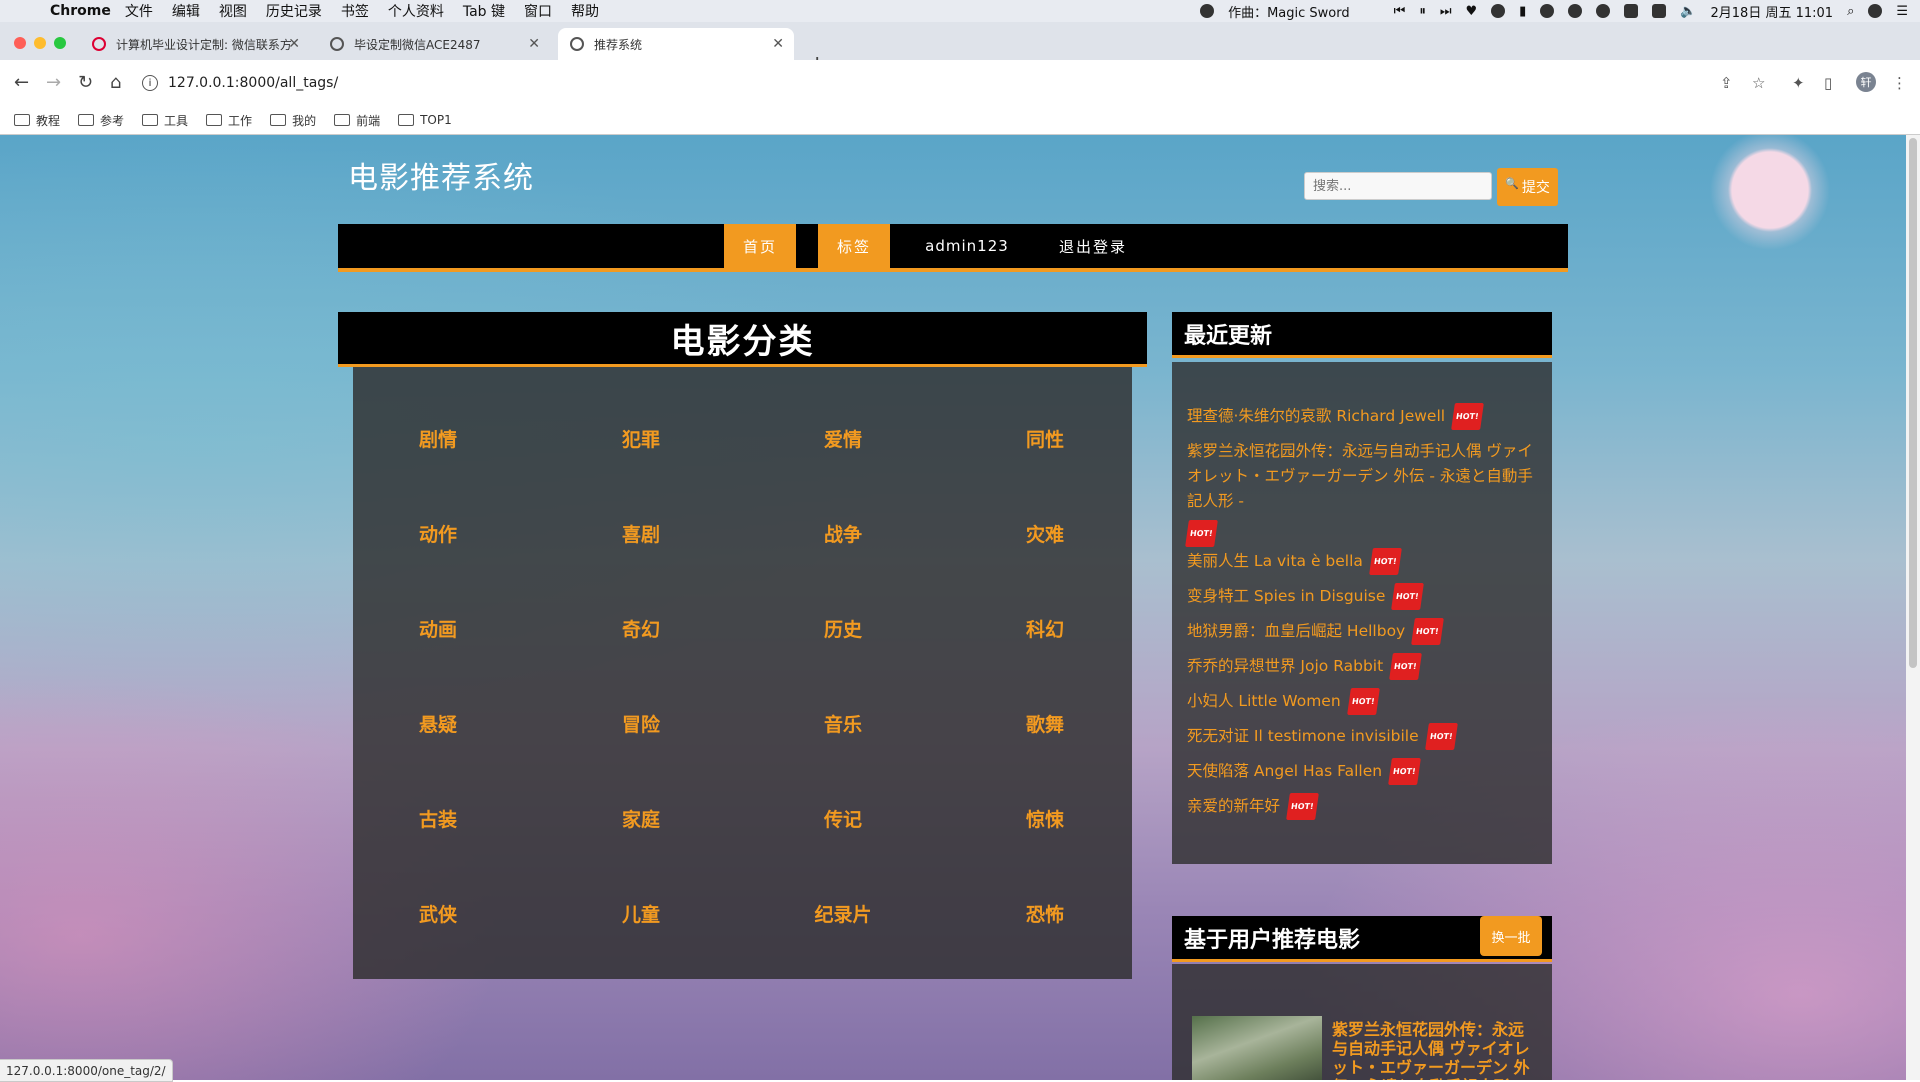  What do you see at coordinates (253, 83) in the screenshot?
I see `url-text: 127.0.0.1:8000/all_tags/` at bounding box center [253, 83].